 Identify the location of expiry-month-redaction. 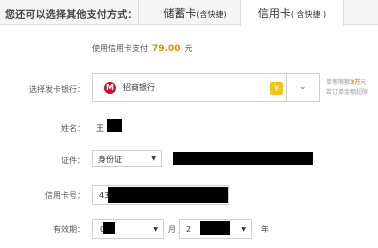
(109, 228).